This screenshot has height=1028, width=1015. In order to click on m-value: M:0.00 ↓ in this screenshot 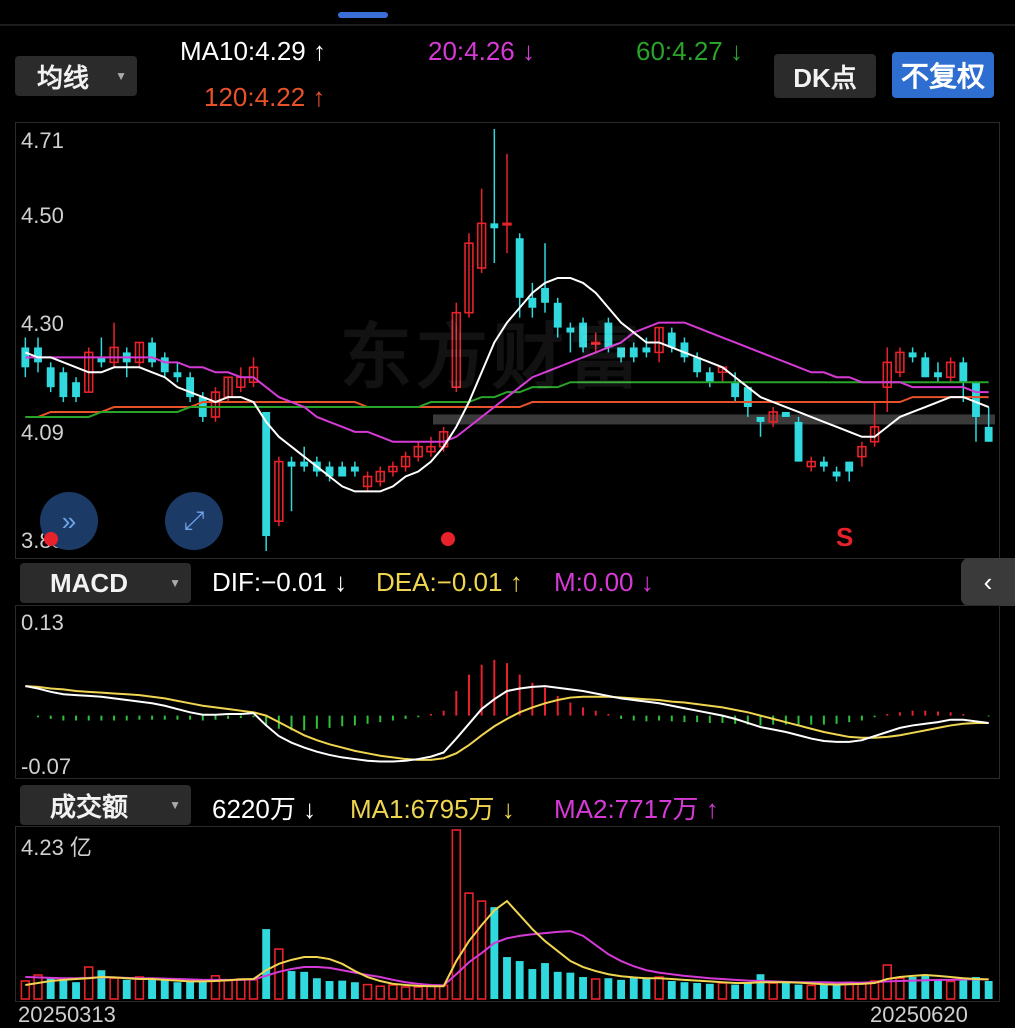, I will do `click(604, 582)`.